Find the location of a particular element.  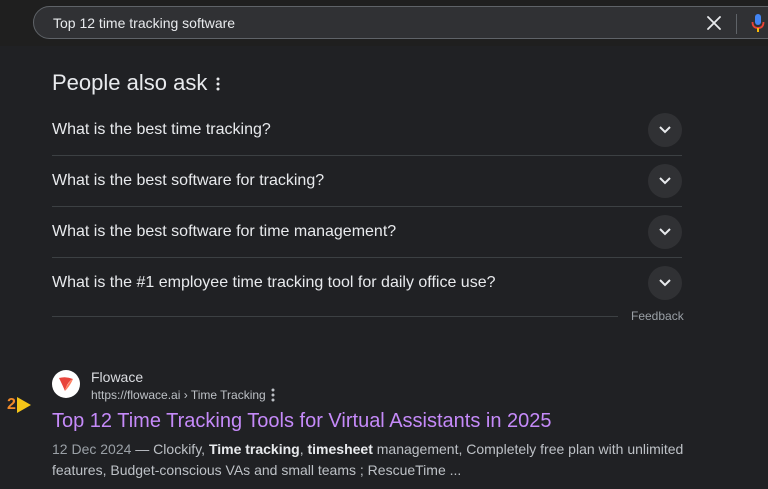

section-title: People also ask is located at coordinates (130, 82).